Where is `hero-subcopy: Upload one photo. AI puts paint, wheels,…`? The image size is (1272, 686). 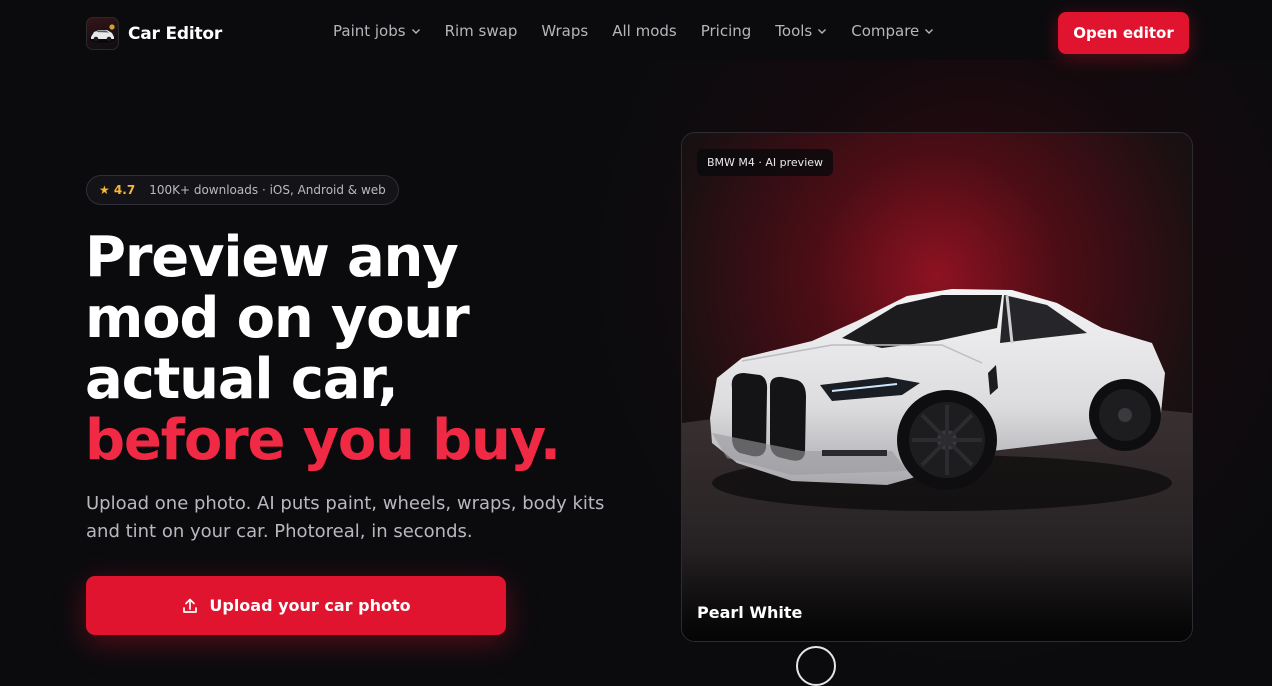
hero-subcopy: Upload one photo. AI puts paint, wheels,… is located at coordinates (356, 518).